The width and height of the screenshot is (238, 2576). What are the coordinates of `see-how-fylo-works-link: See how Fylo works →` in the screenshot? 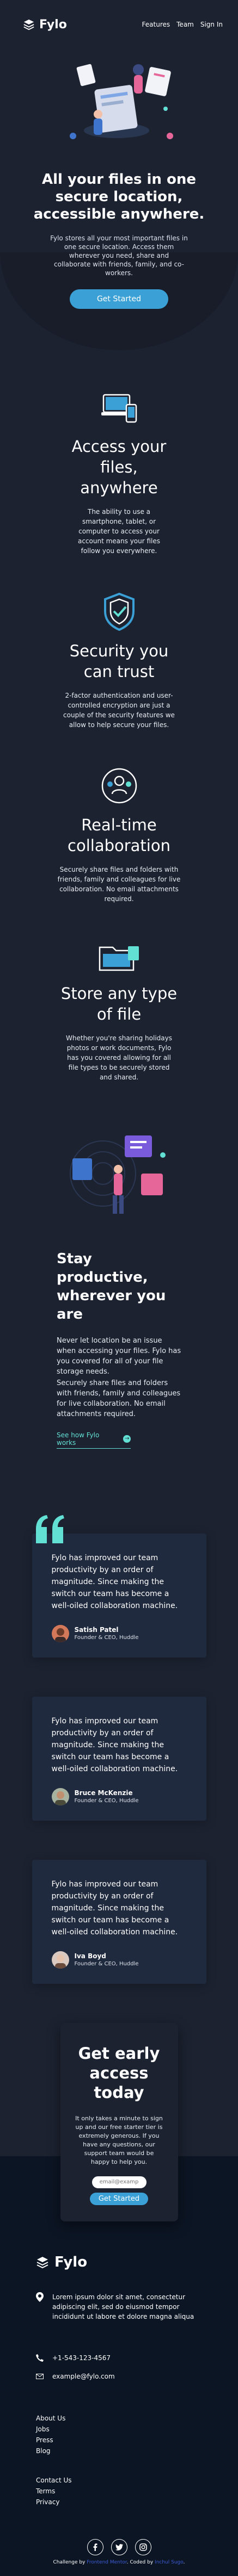 It's located at (94, 1440).